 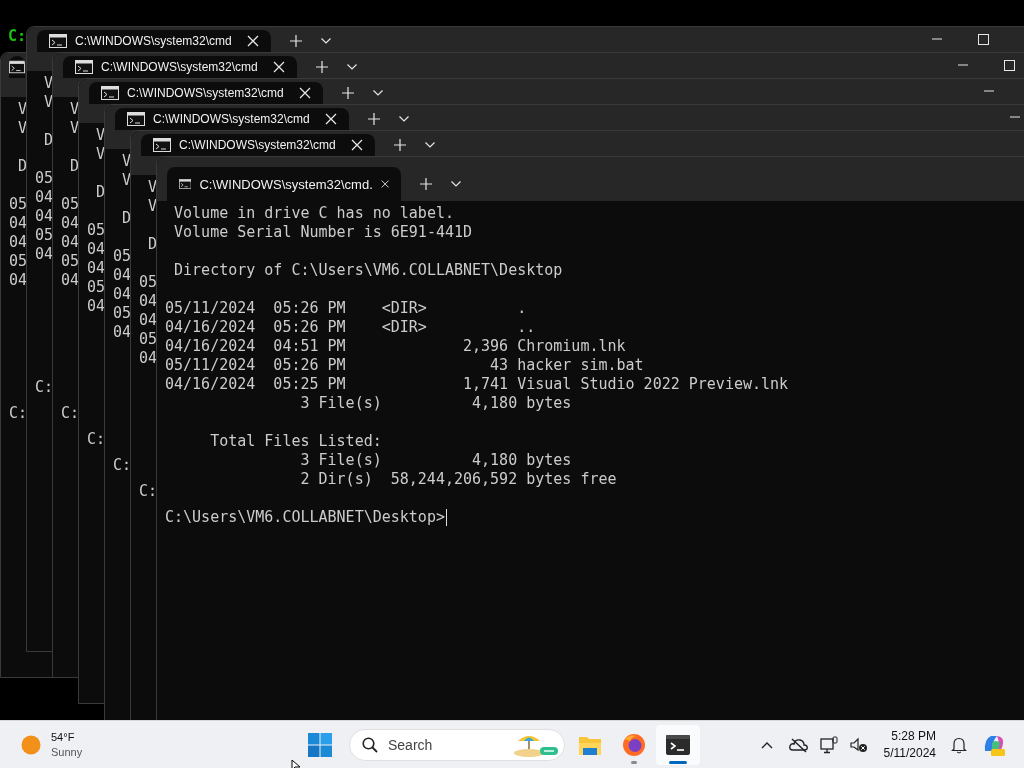 What do you see at coordinates (296, 441) in the screenshot?
I see `console-text: Total Files Listed:` at bounding box center [296, 441].